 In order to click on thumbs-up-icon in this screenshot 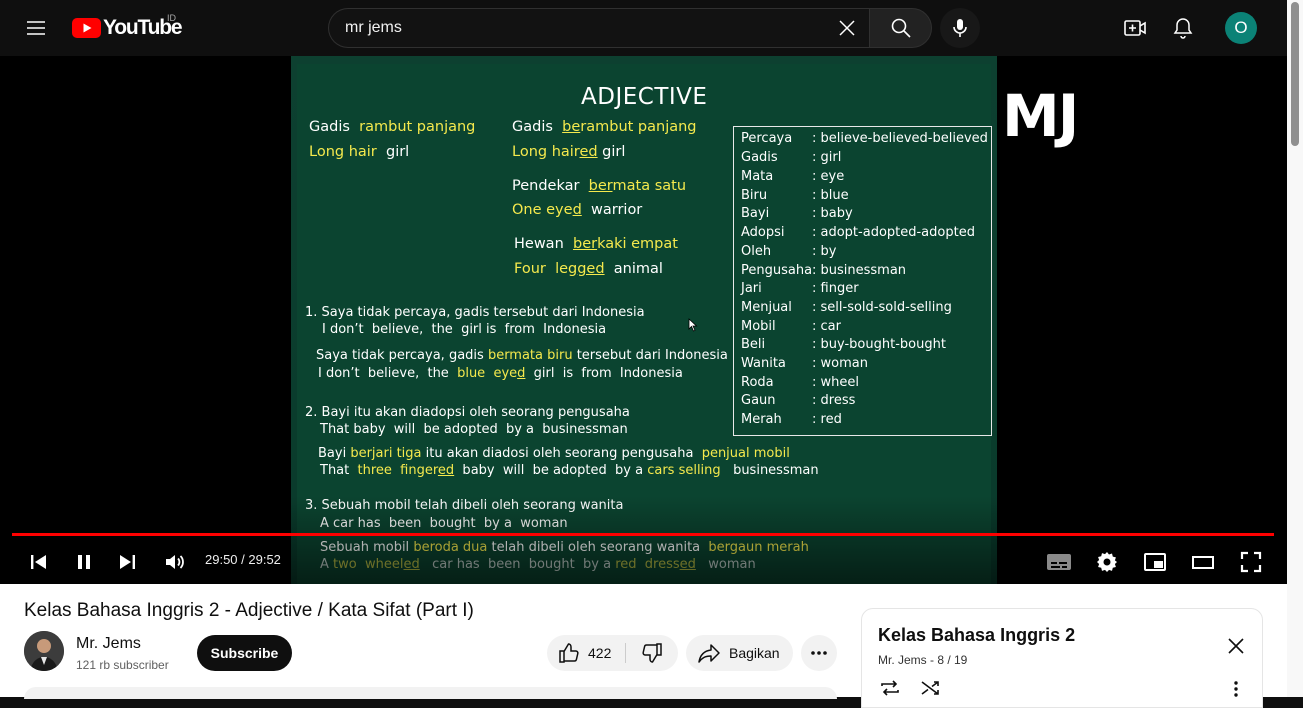, I will do `click(569, 653)`.